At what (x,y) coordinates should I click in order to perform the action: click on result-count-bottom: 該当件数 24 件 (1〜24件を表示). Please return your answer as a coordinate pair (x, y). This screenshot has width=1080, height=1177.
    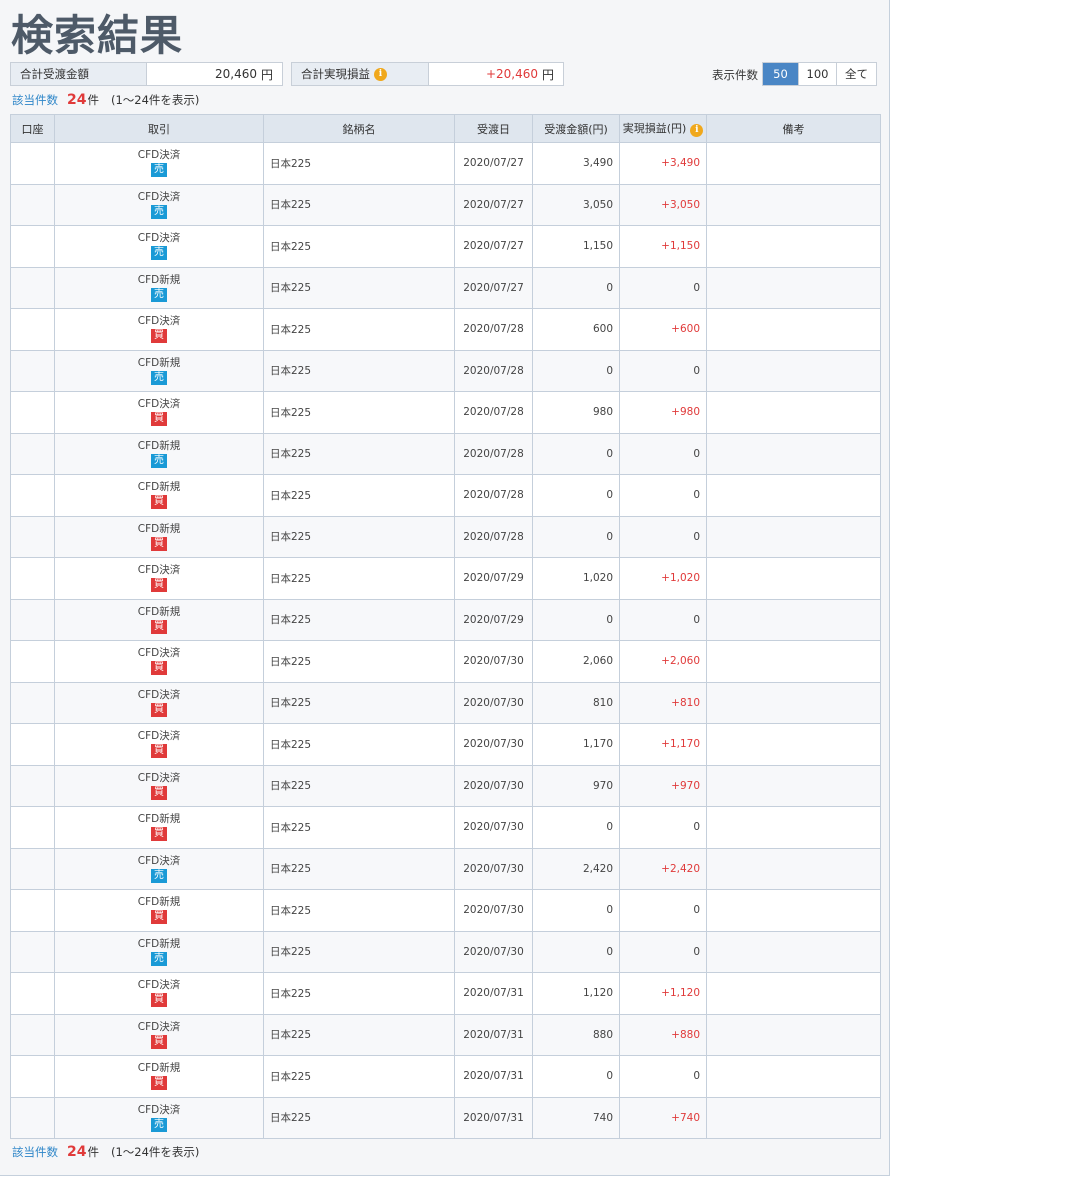
    Looking at the image, I should click on (106, 1152).